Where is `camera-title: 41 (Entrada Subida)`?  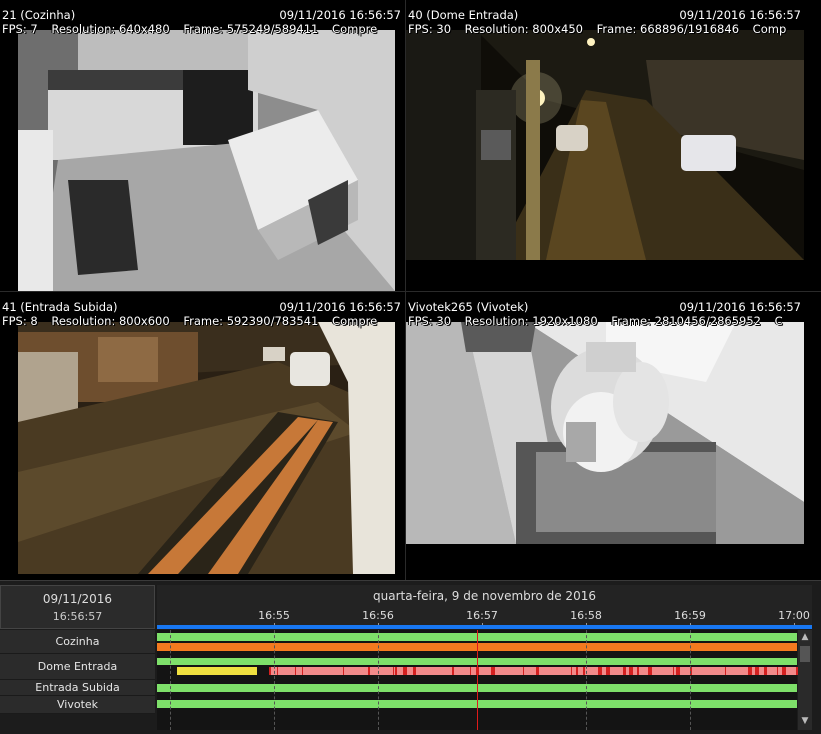
camera-title: 41 (Entrada Subida) is located at coordinates (60, 307).